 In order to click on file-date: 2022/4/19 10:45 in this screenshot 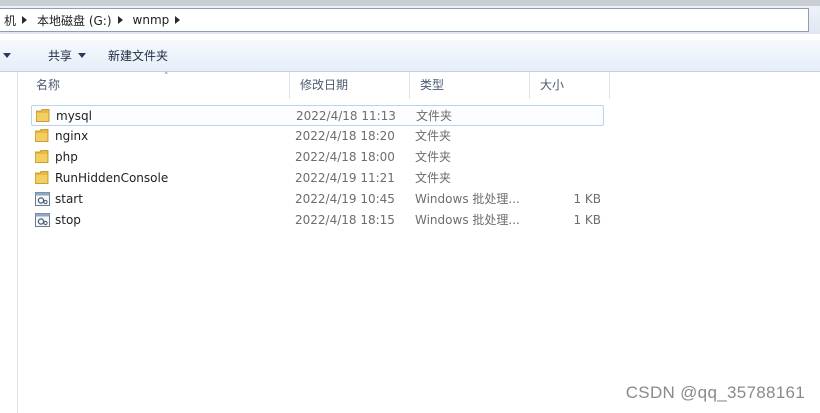, I will do `click(345, 199)`.